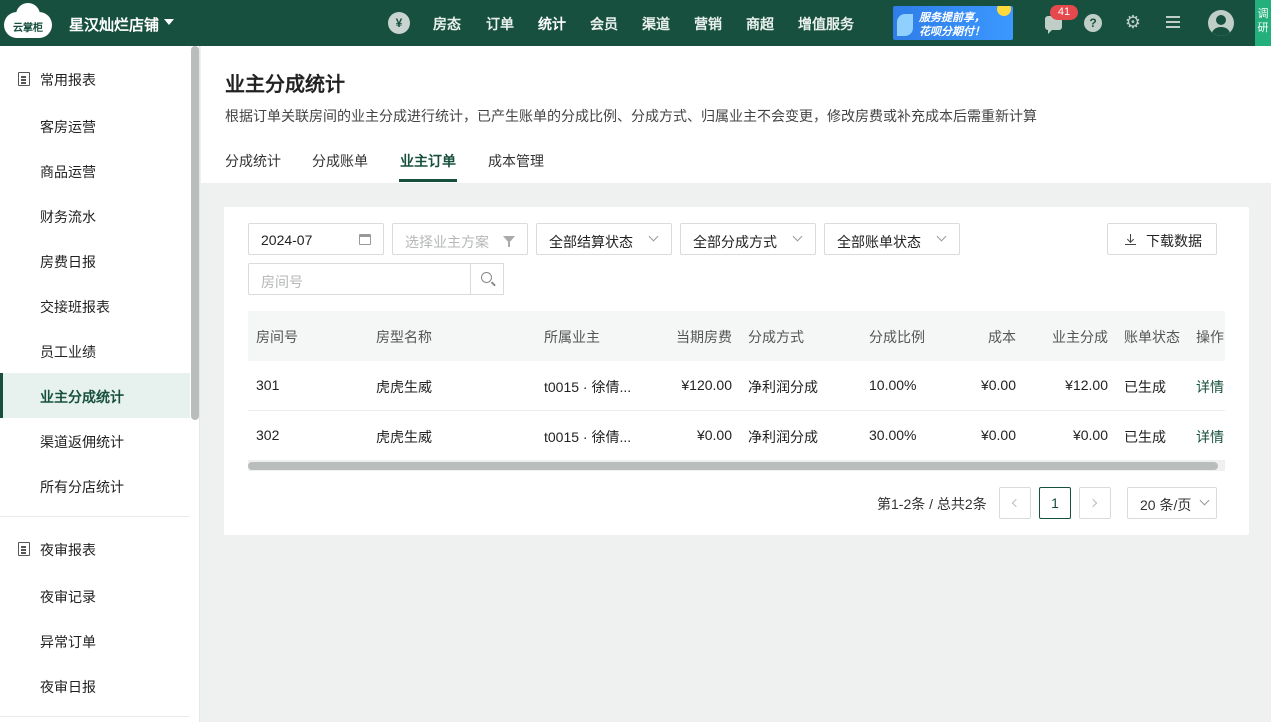  Describe the element at coordinates (509, 241) in the screenshot. I see `filter-icon` at that location.